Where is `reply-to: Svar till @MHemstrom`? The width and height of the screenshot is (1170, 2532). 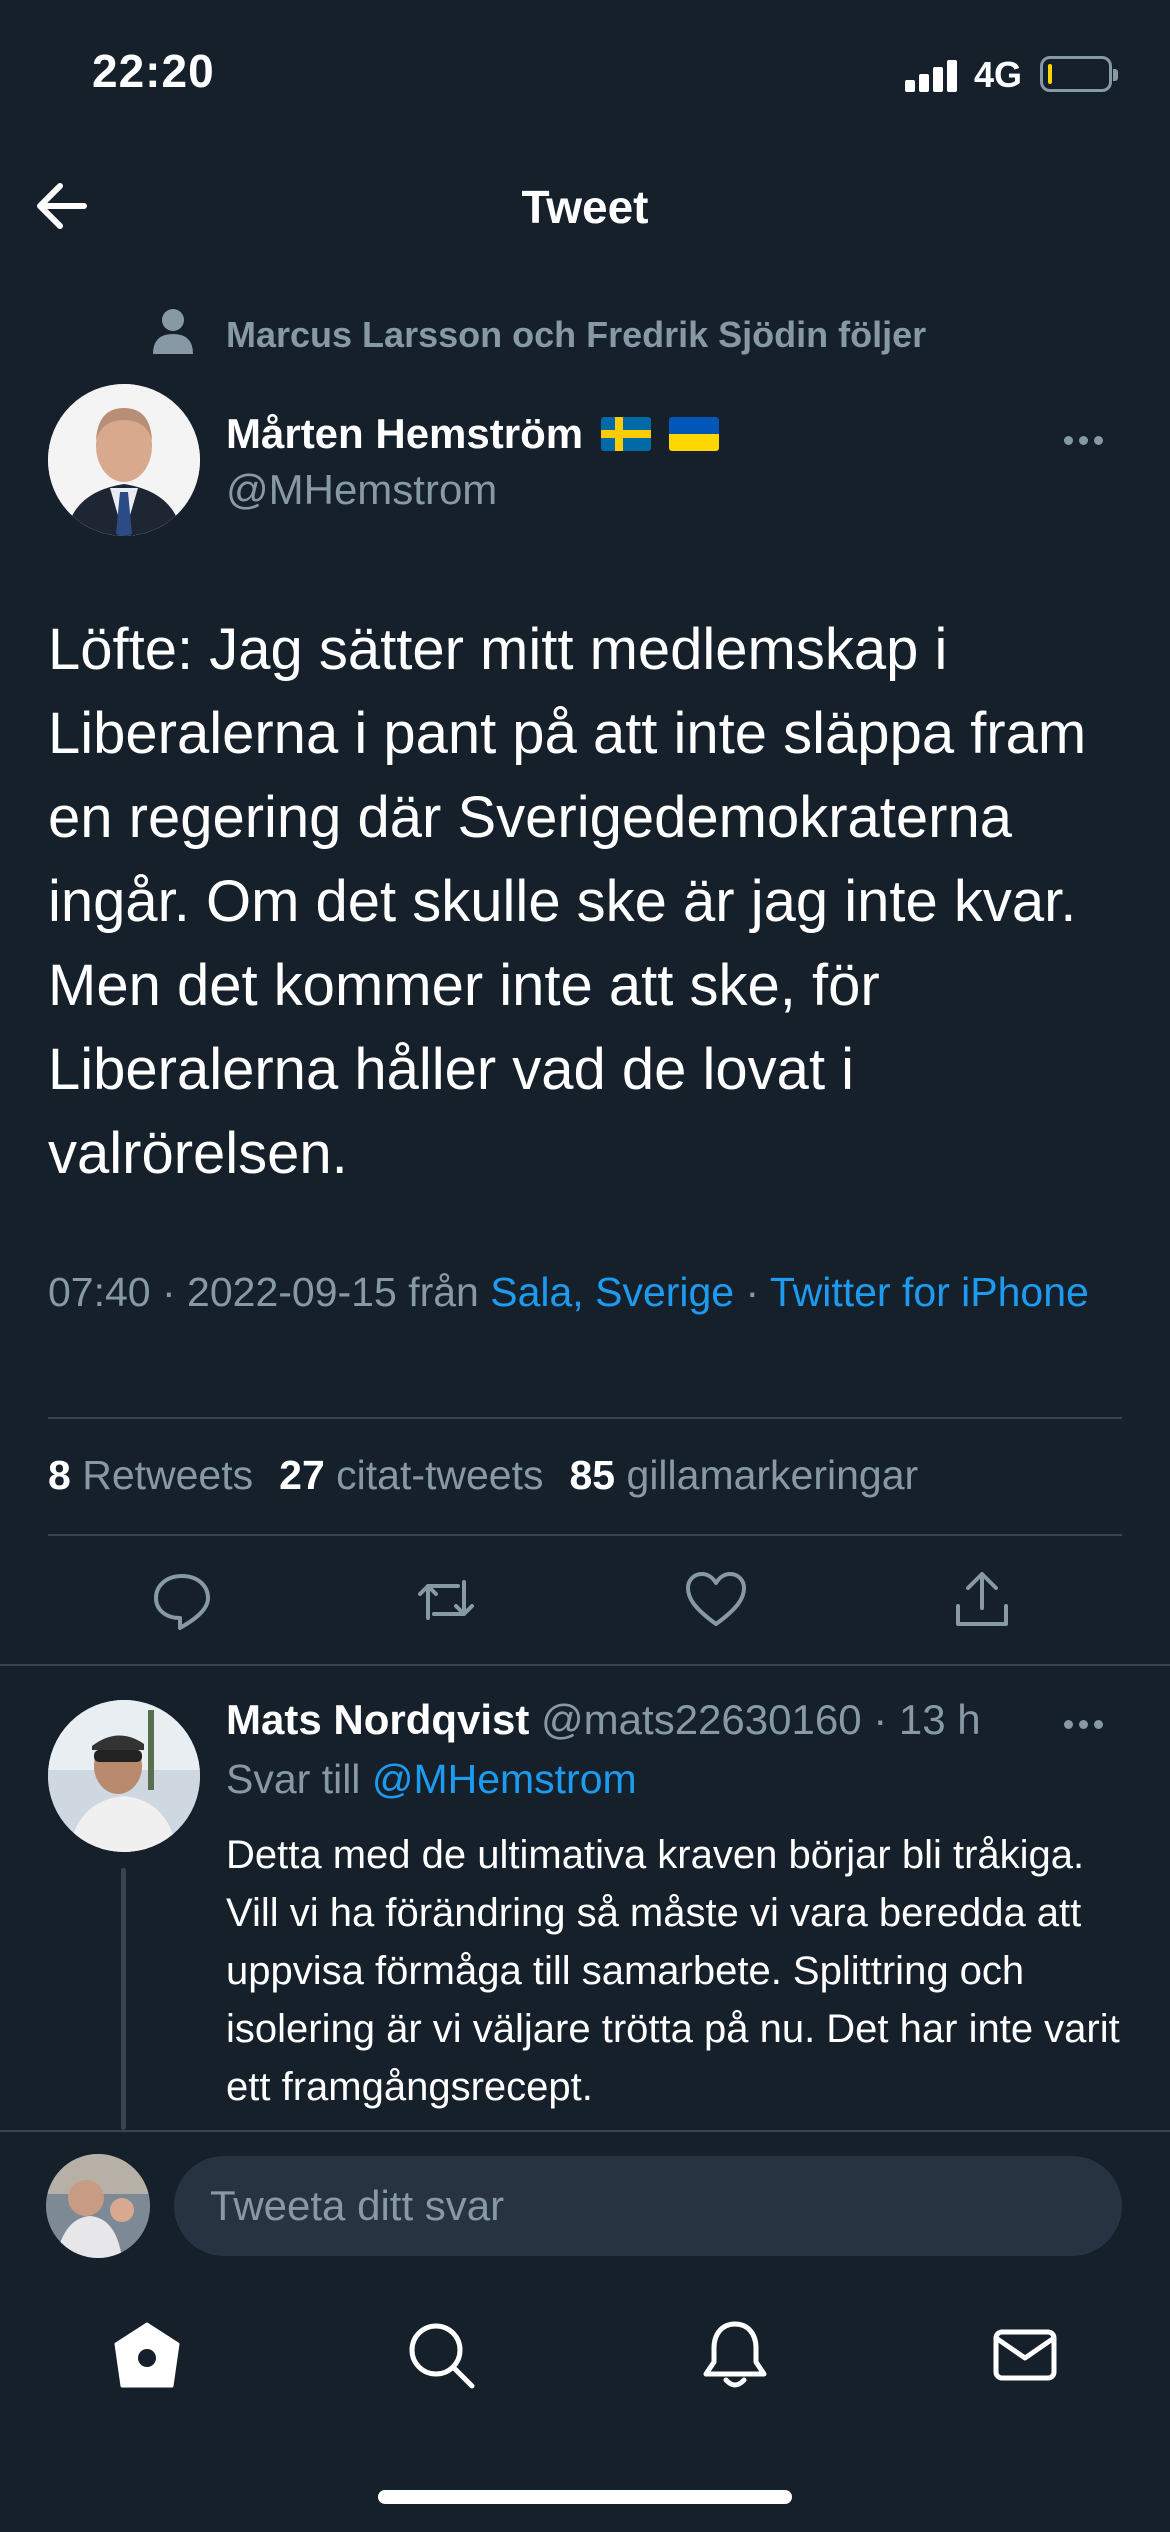 reply-to: Svar till @MHemstrom is located at coordinates (431, 1779).